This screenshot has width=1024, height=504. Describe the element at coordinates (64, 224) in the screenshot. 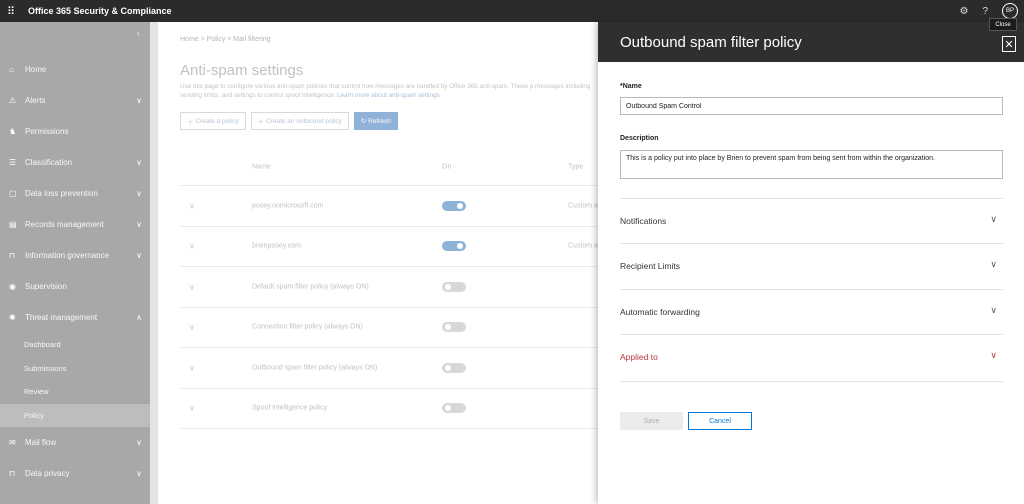

I see `nav-item-label: Records management` at that location.